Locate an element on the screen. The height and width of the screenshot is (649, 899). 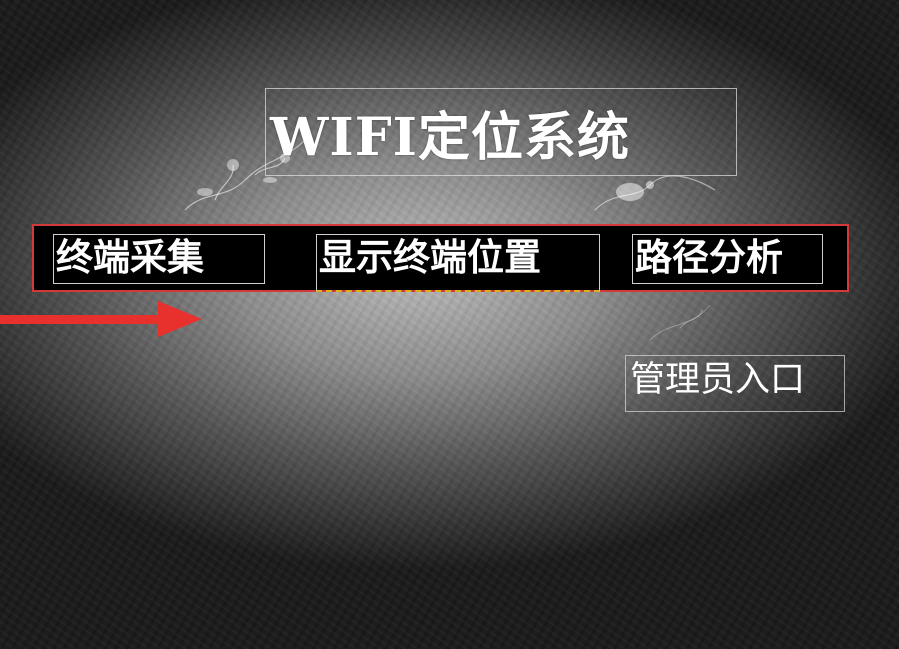
main-nav-bar: 终端采集 显示终端位置 路径分析 is located at coordinates (440, 258).